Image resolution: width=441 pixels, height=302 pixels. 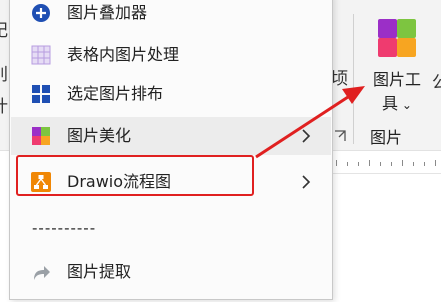 What do you see at coordinates (4, 72) in the screenshot?
I see `clipped-text-2: 别` at bounding box center [4, 72].